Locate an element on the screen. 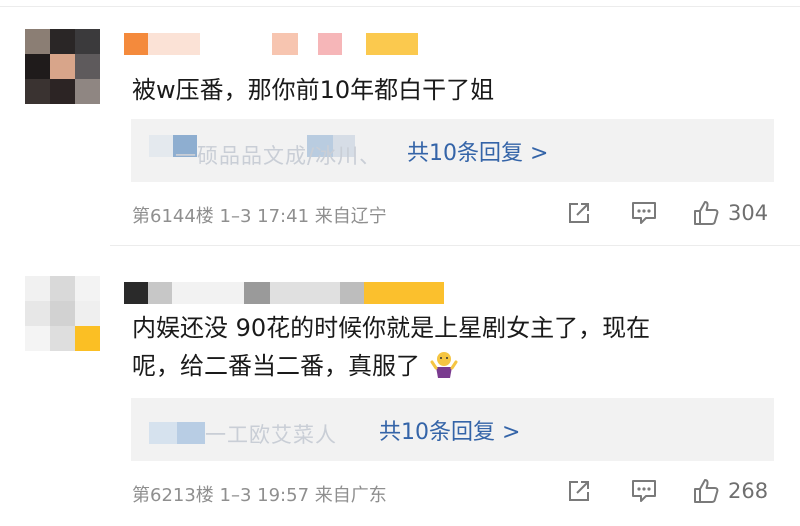 The height and width of the screenshot is (526, 800). comment-text-line-1: 内娱还没 90花的时候你就是上星剧女主了，现在 is located at coordinates (391, 328).